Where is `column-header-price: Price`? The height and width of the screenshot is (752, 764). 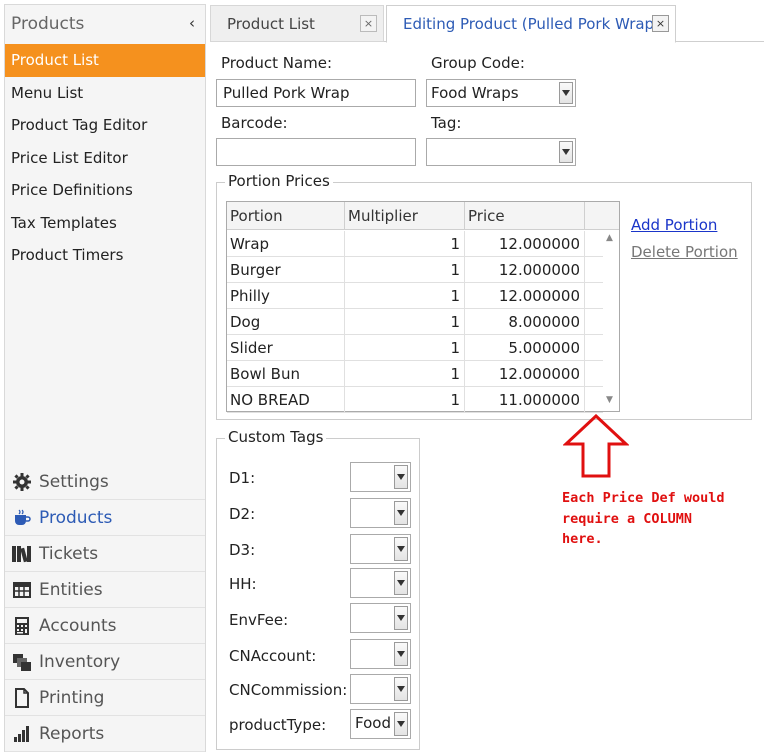 column-header-price: Price is located at coordinates (525, 216).